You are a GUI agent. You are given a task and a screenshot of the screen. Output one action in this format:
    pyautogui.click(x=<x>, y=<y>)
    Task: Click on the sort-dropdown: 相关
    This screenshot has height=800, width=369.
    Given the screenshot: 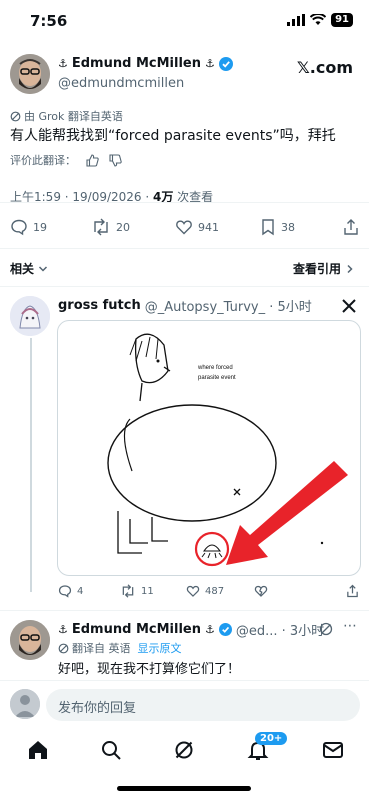 What is the action you would take?
    pyautogui.click(x=29, y=268)
    